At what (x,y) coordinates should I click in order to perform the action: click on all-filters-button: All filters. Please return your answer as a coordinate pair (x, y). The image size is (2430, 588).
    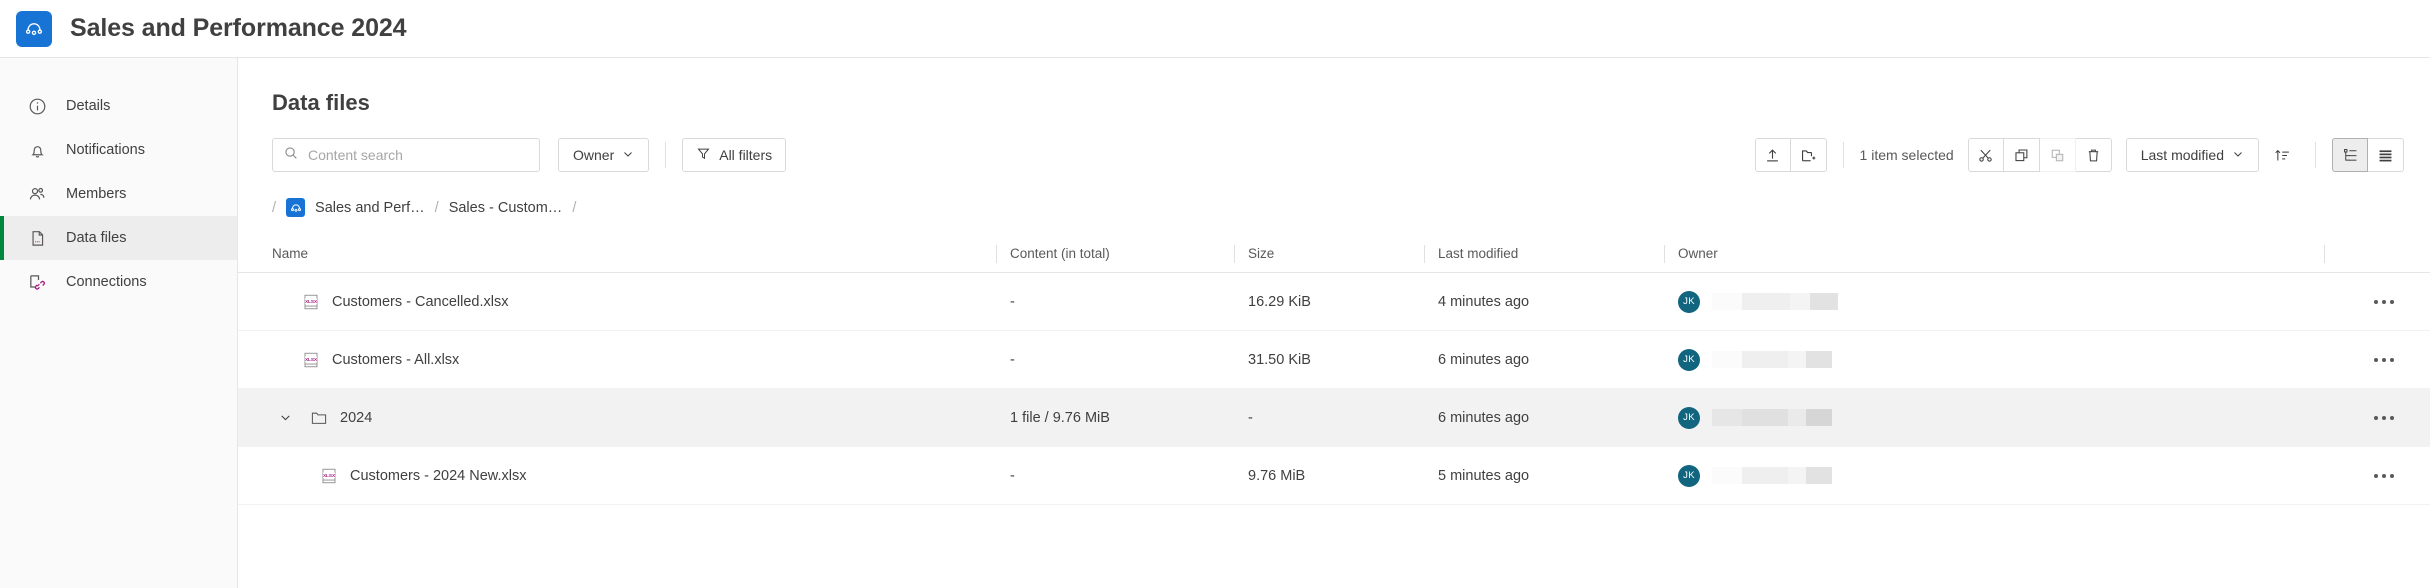
    Looking at the image, I should click on (734, 155).